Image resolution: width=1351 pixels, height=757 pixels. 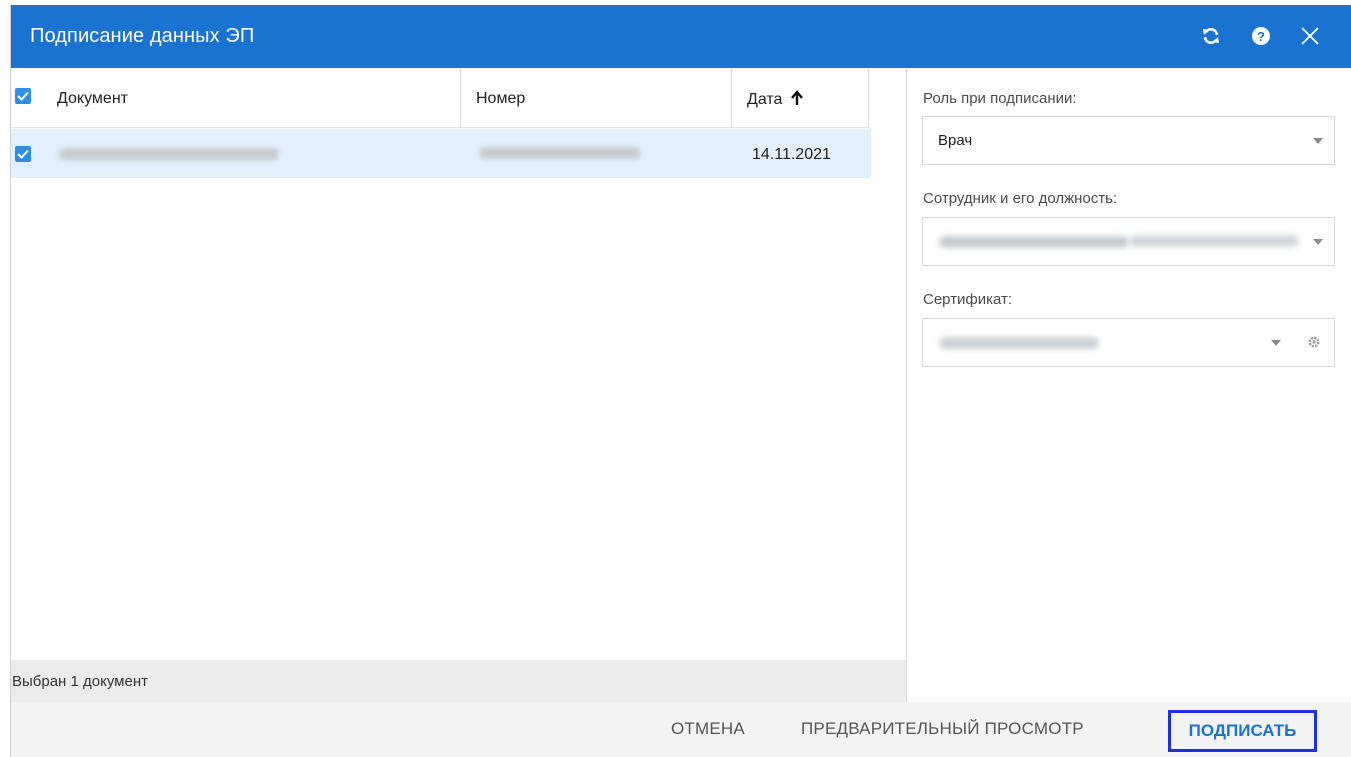 What do you see at coordinates (500, 99) in the screenshot?
I see `column-header-number: Номер` at bounding box center [500, 99].